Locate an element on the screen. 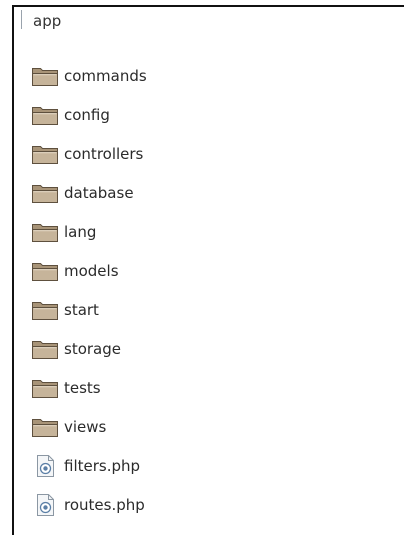 The width and height of the screenshot is (406, 535). tree-item-label: config is located at coordinates (87, 114).